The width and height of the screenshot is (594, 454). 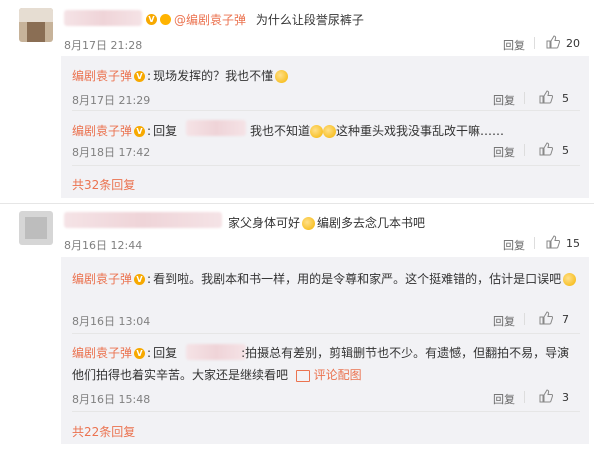 I want to click on mention-link: @编剧袁子弹, so click(x=210, y=20).